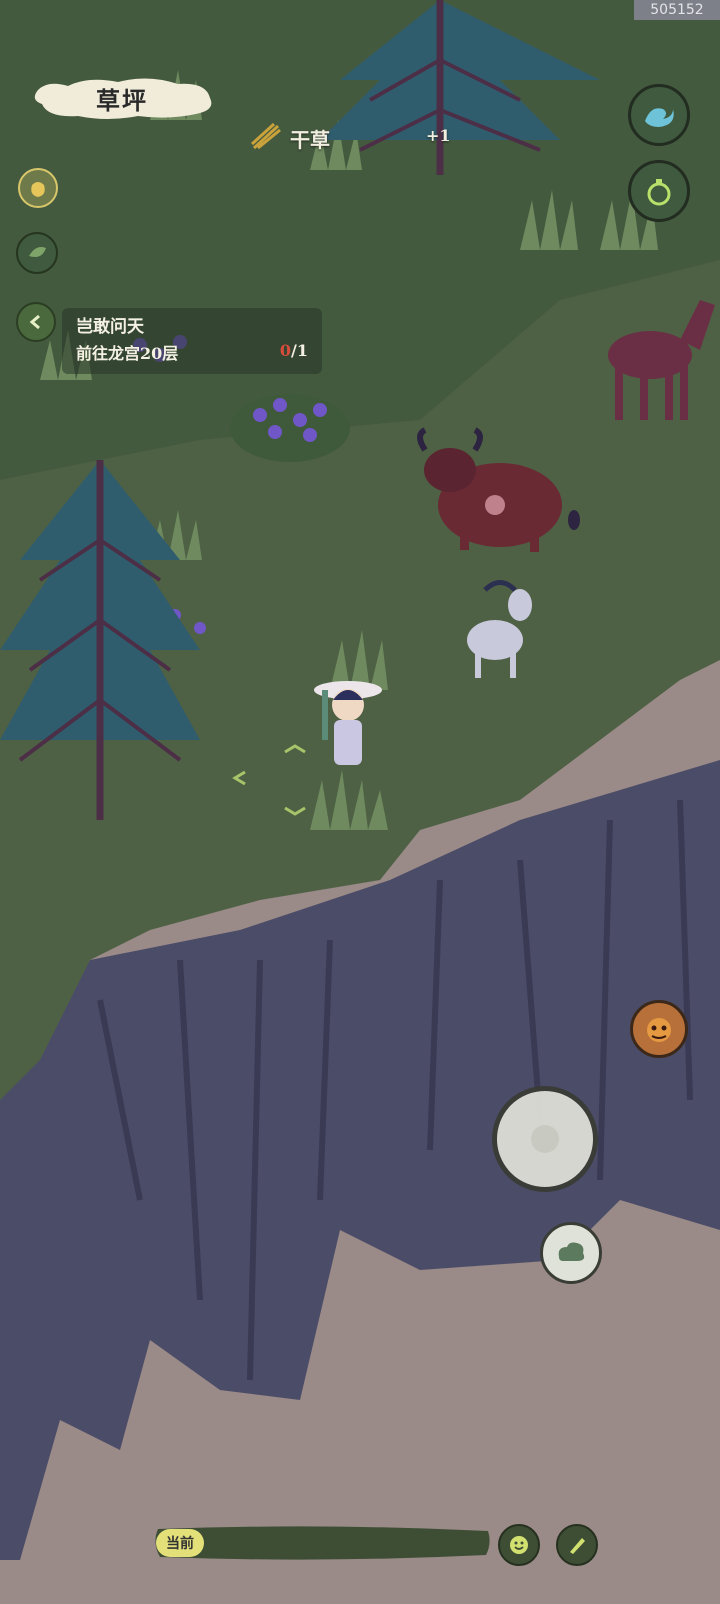 This screenshot has height=1604, width=720. I want to click on action-joystick, so click(545, 1139).